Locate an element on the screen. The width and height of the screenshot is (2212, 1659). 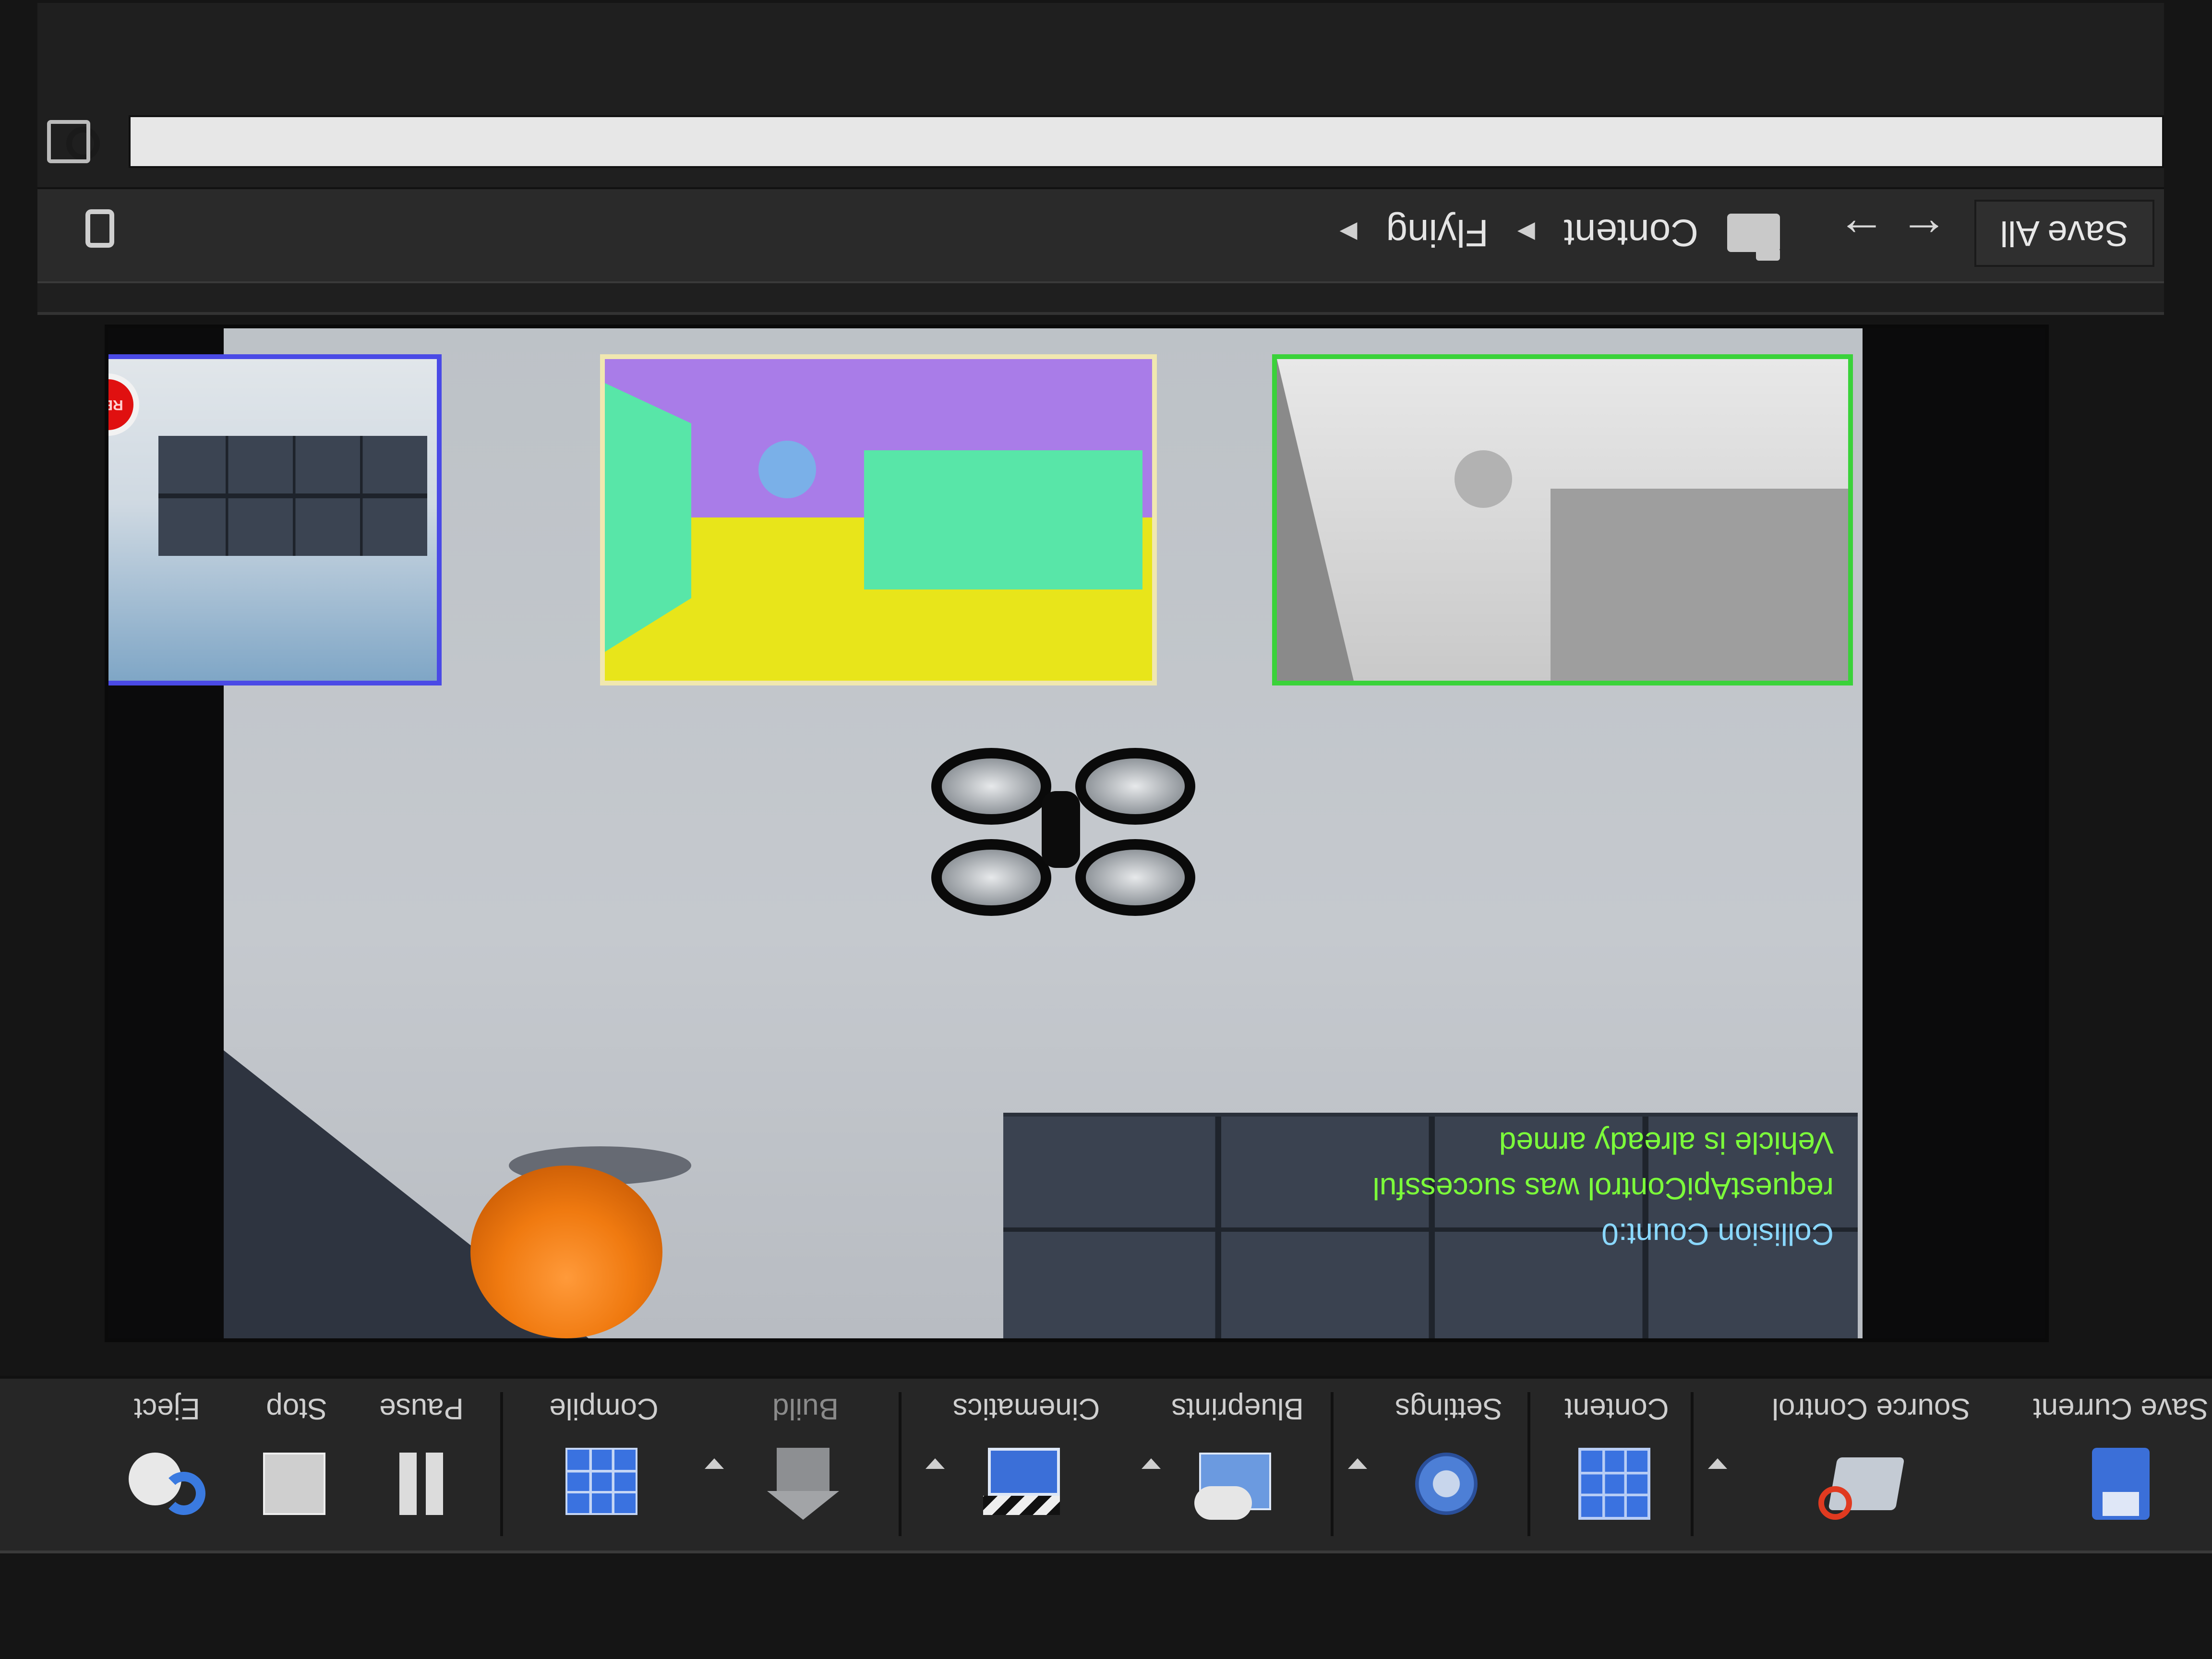
pause-label: Pause is located at coordinates (421, 1408).